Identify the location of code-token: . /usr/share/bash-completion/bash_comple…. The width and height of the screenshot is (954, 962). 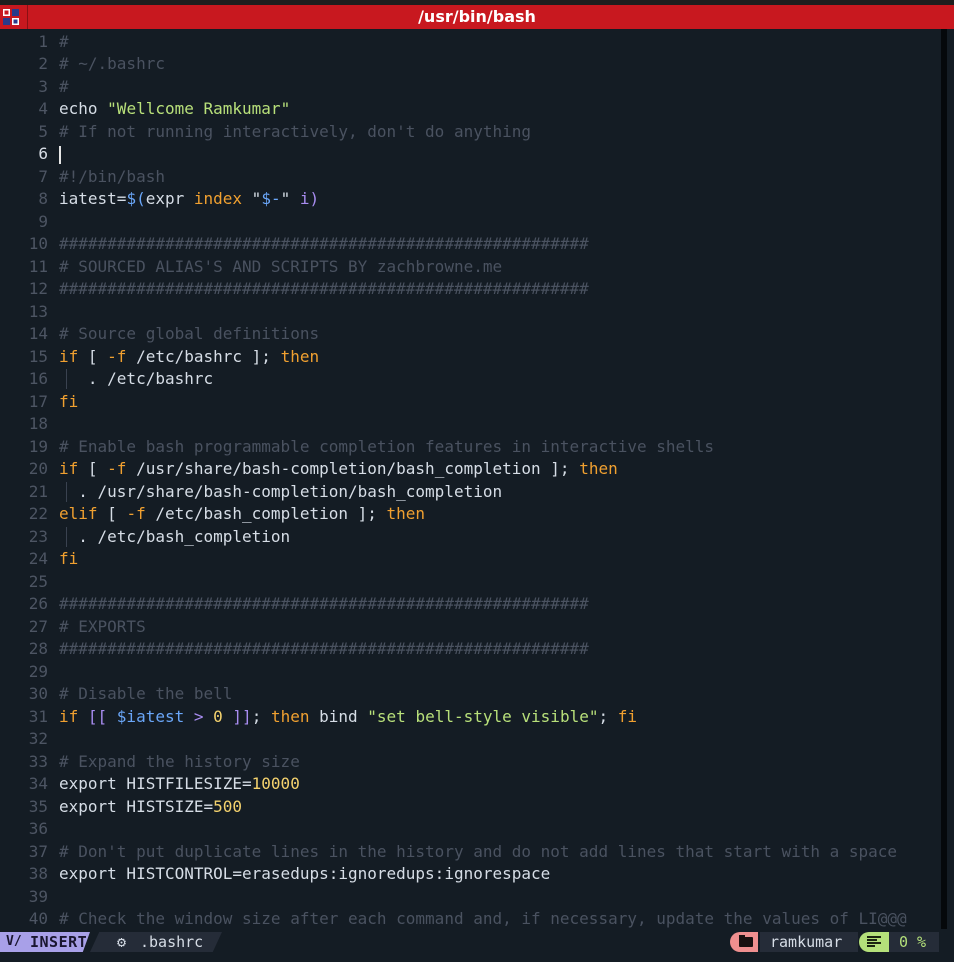
(281, 491).